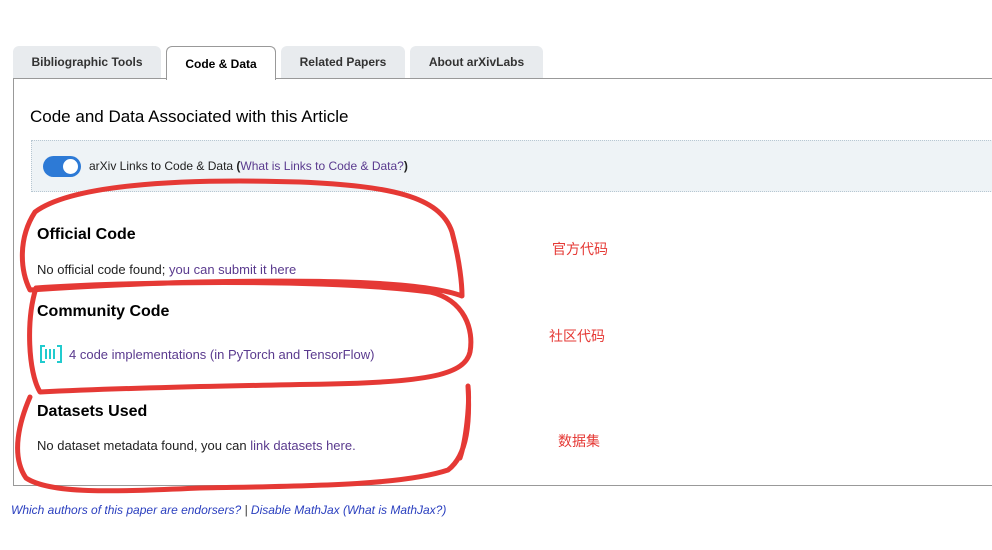 This screenshot has height=550, width=992. What do you see at coordinates (103, 269) in the screenshot?
I see `official-code-message: No official code found;` at bounding box center [103, 269].